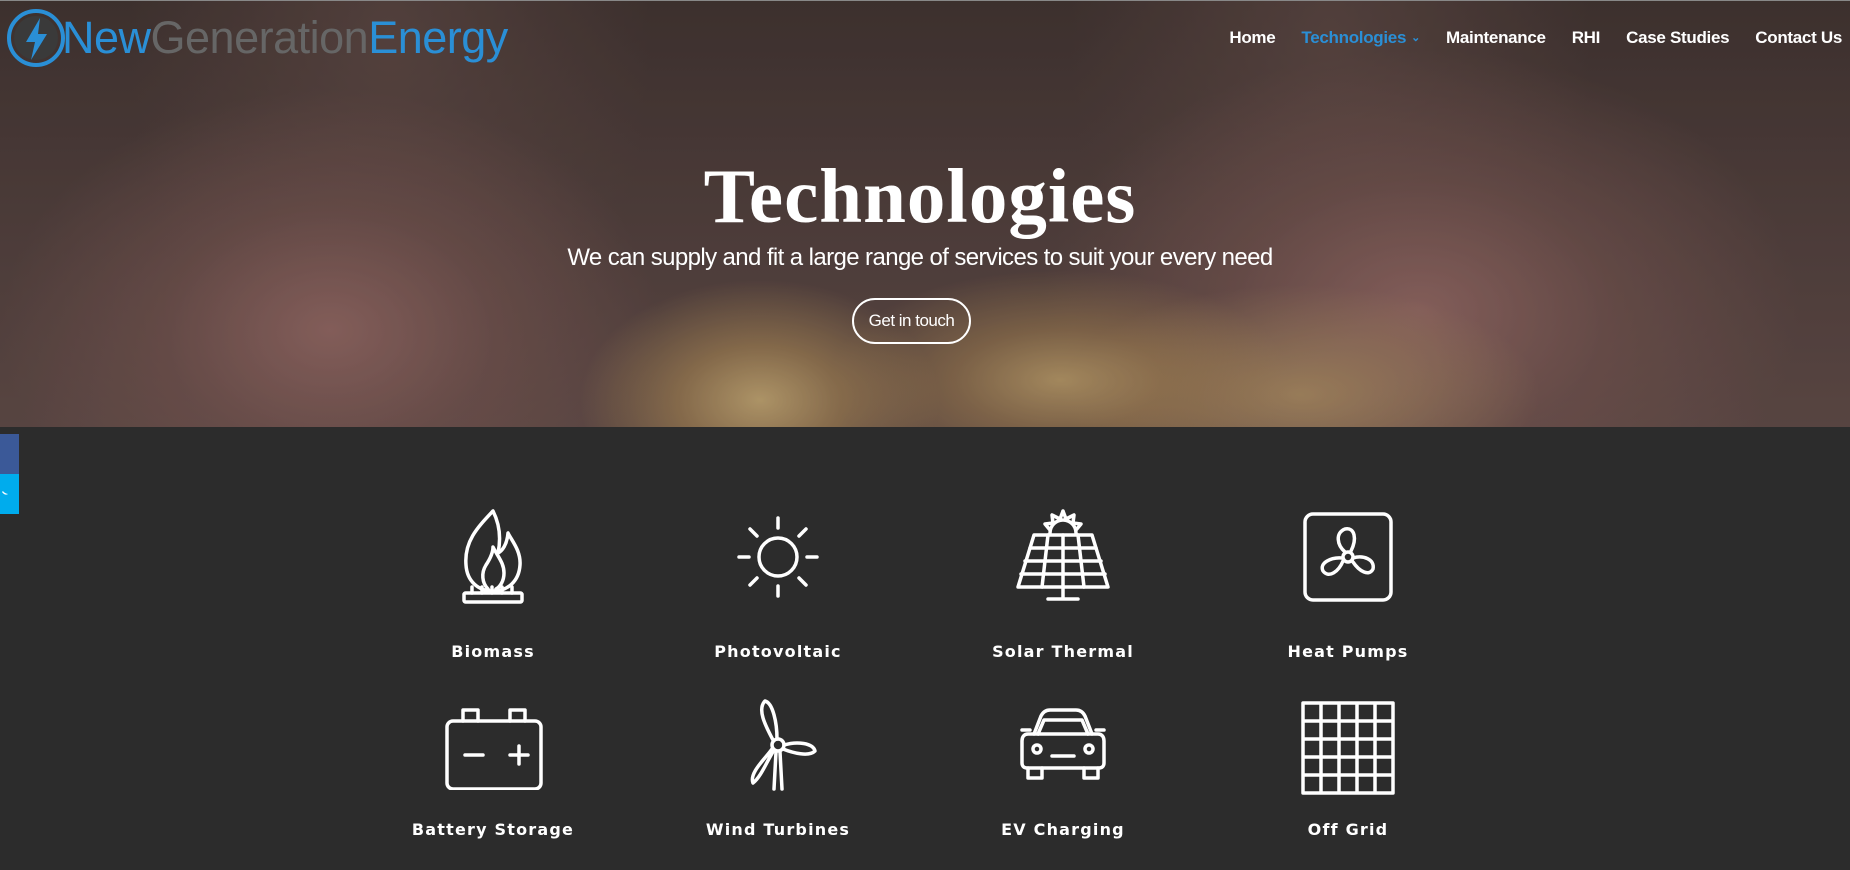 The image size is (1850, 870). I want to click on tech-item-battery-storage: Battery Storage, so click(493, 769).